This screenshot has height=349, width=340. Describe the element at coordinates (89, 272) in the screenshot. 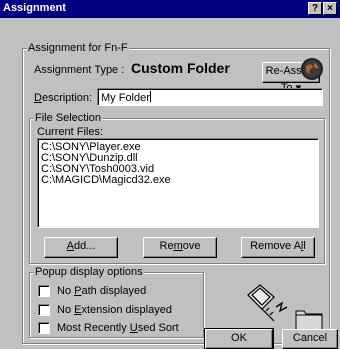

I see `popup-options-legend: Popup display options` at that location.